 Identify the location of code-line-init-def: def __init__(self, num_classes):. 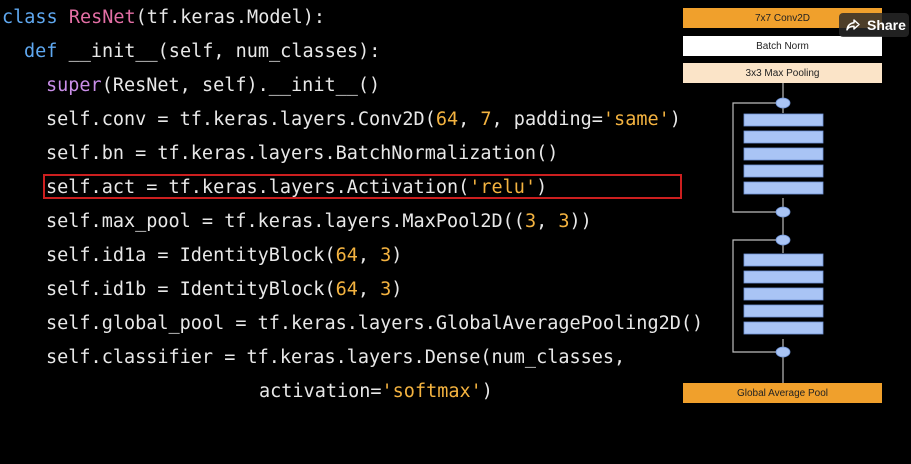
(202, 52).